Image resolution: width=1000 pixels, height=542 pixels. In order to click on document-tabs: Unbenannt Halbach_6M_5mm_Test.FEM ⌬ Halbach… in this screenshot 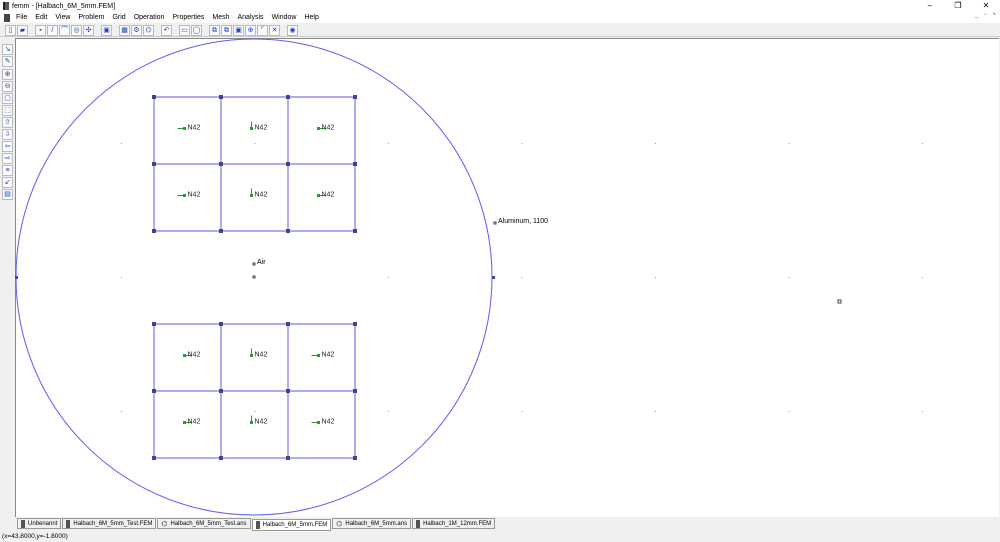, I will do `click(256, 524)`.